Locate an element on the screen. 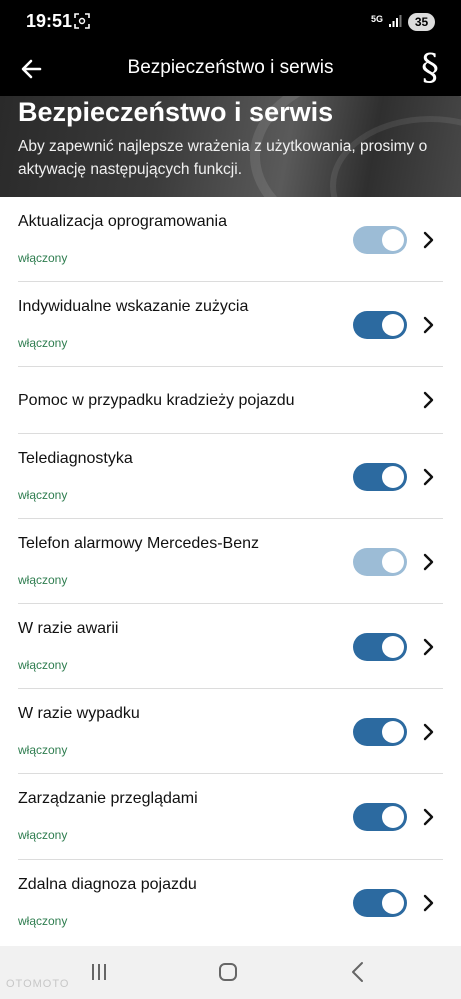 The image size is (461, 999). settings-row: W razie awarii włączony is located at coordinates (230, 646).